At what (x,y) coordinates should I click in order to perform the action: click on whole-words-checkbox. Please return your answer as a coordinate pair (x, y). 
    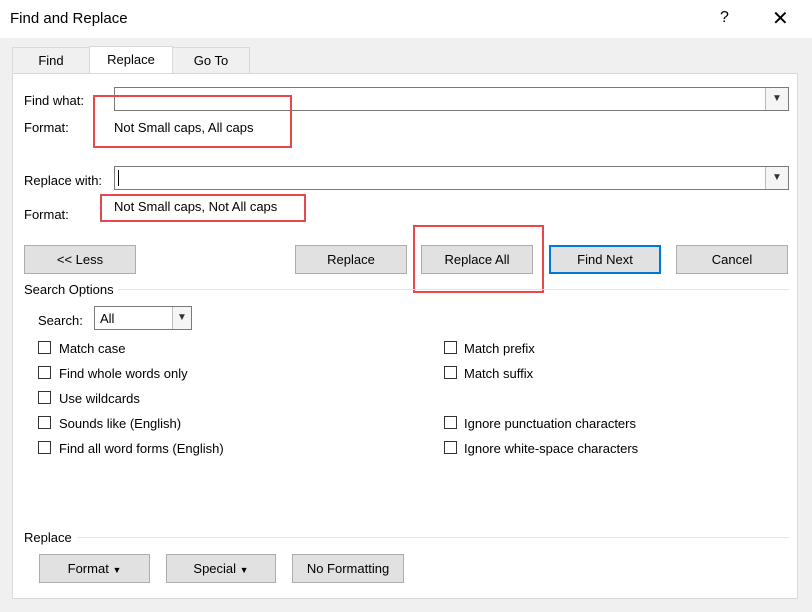
    Looking at the image, I should click on (44, 372).